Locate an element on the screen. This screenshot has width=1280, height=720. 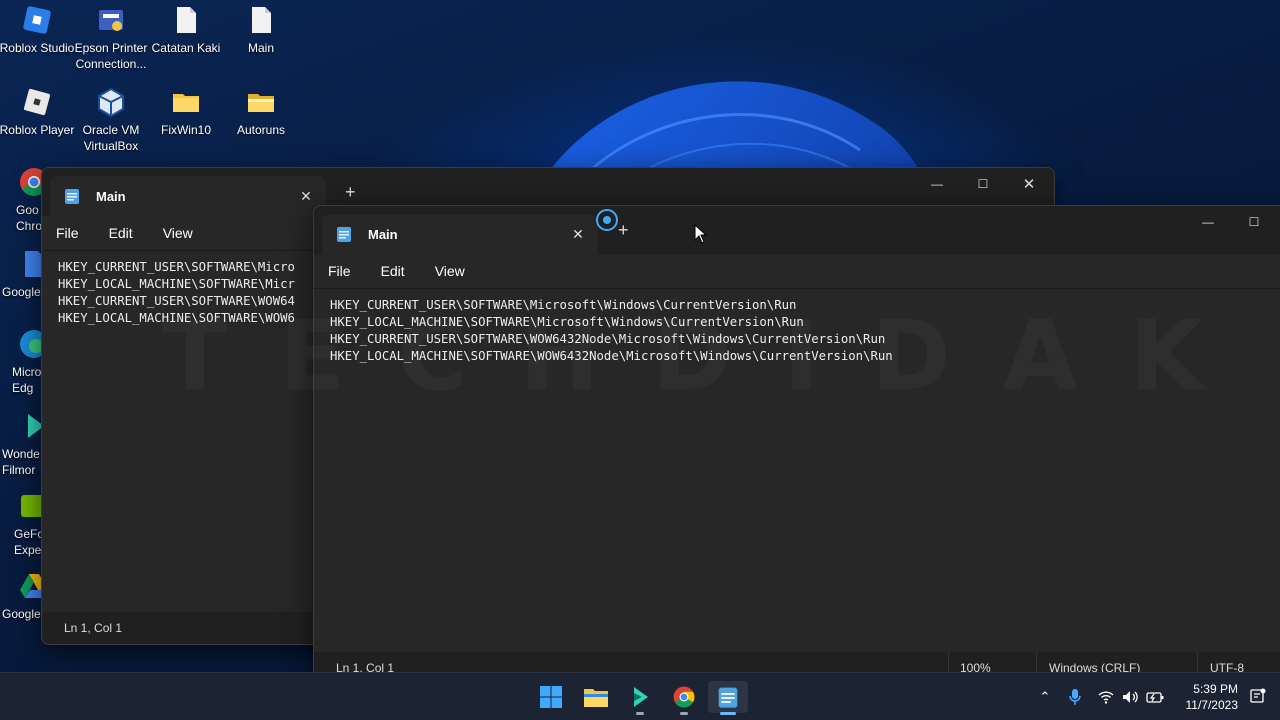
desktop-icon-label: Goo Chro is located at coordinates (29, 218).